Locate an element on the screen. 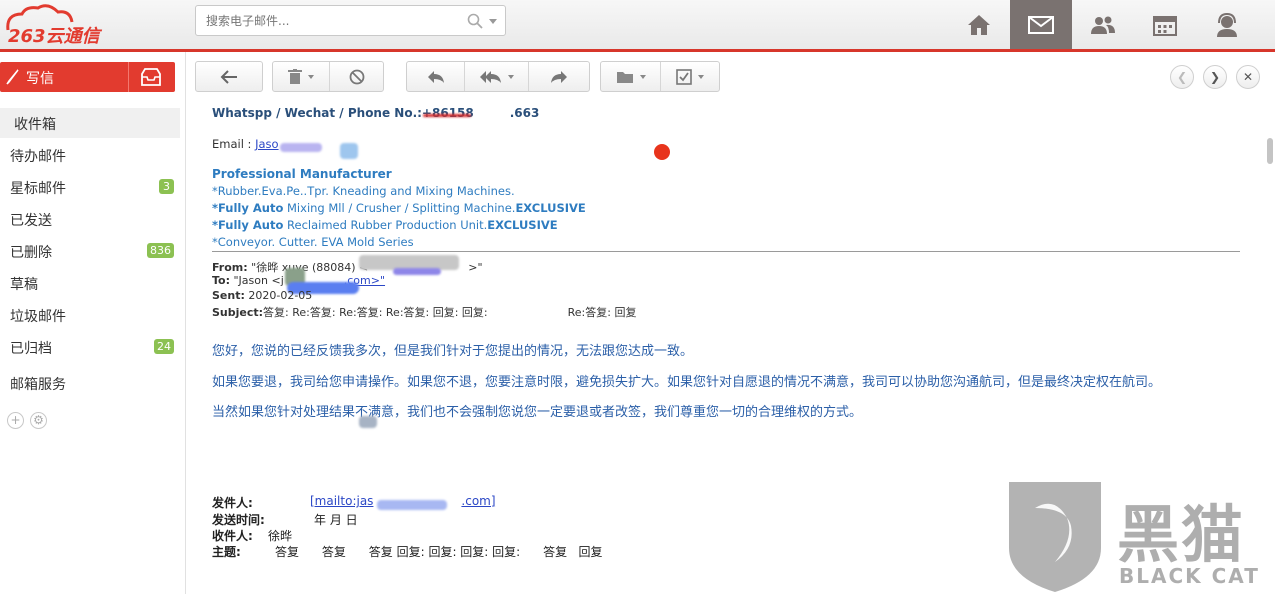  organize-group is located at coordinates (660, 76).